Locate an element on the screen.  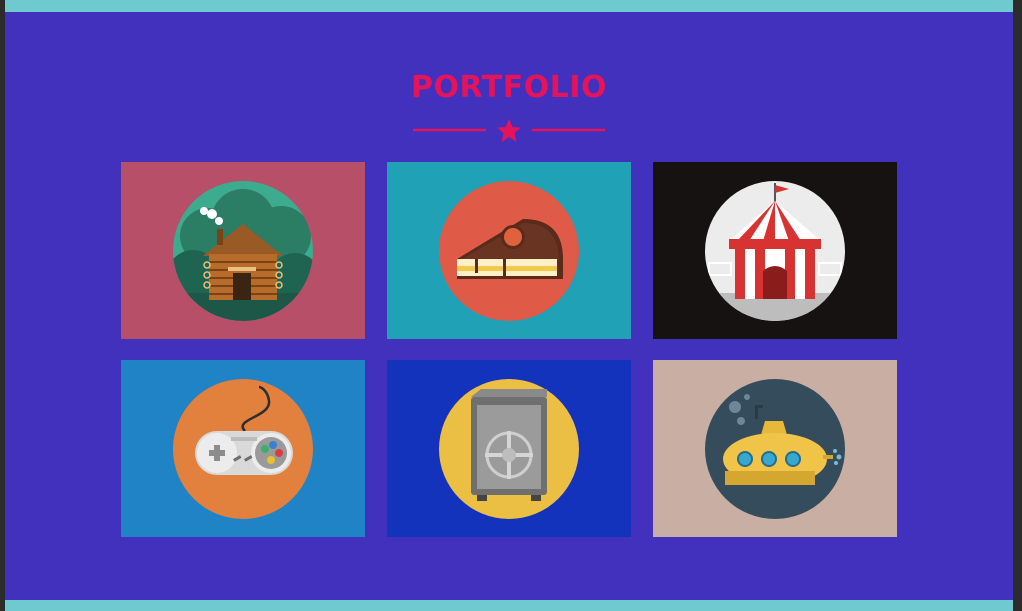
log-cabin-icon is located at coordinates (243, 250).